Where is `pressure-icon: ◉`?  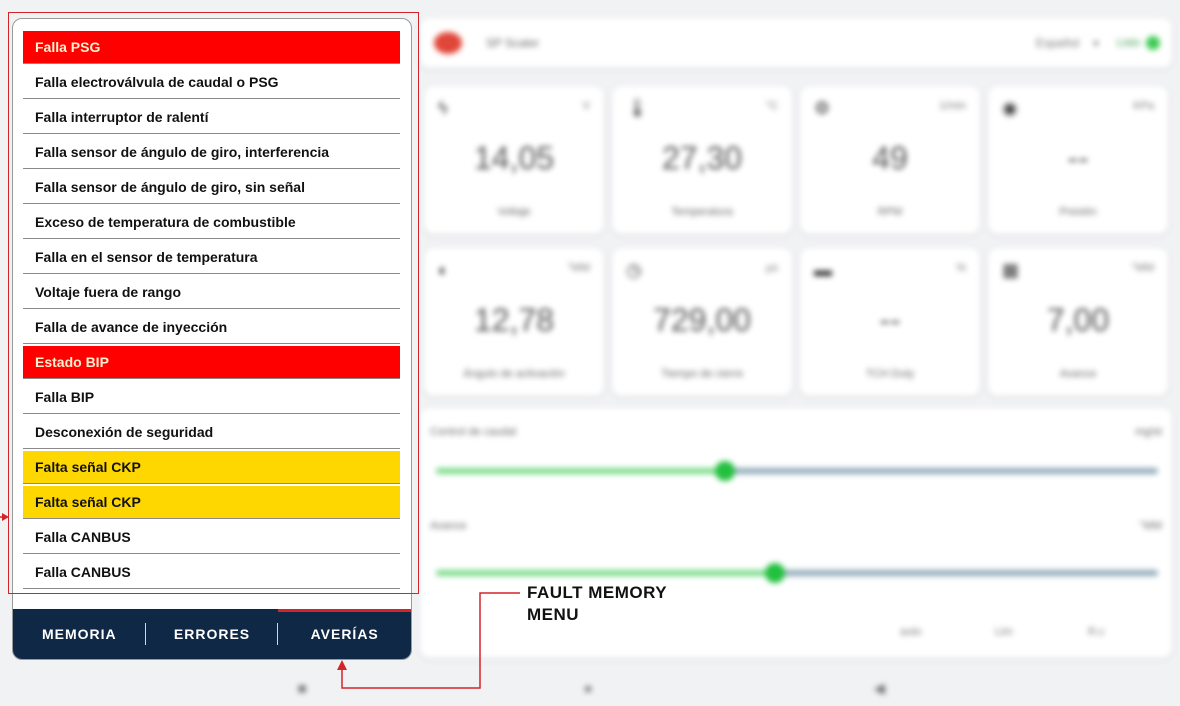 pressure-icon: ◉ is located at coordinates (1010, 108).